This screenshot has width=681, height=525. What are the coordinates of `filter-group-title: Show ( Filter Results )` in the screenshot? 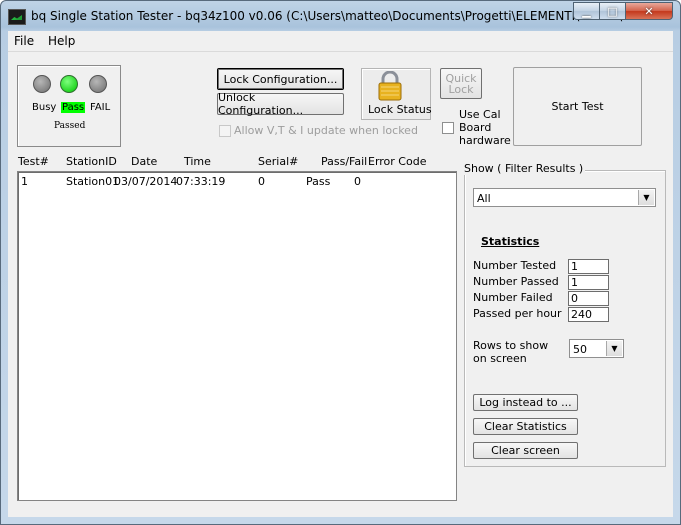 It's located at (524, 168).